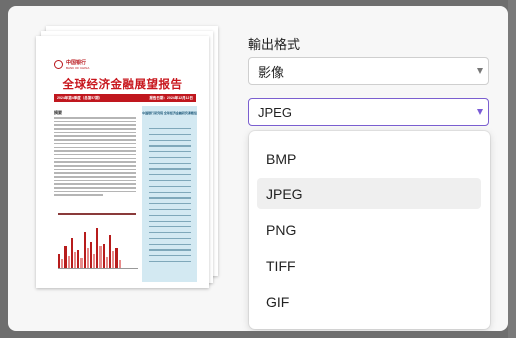 This screenshot has height=338, width=516. What do you see at coordinates (78, 68) in the screenshot?
I see `logo-sub: BANK OF CHINA` at bounding box center [78, 68].